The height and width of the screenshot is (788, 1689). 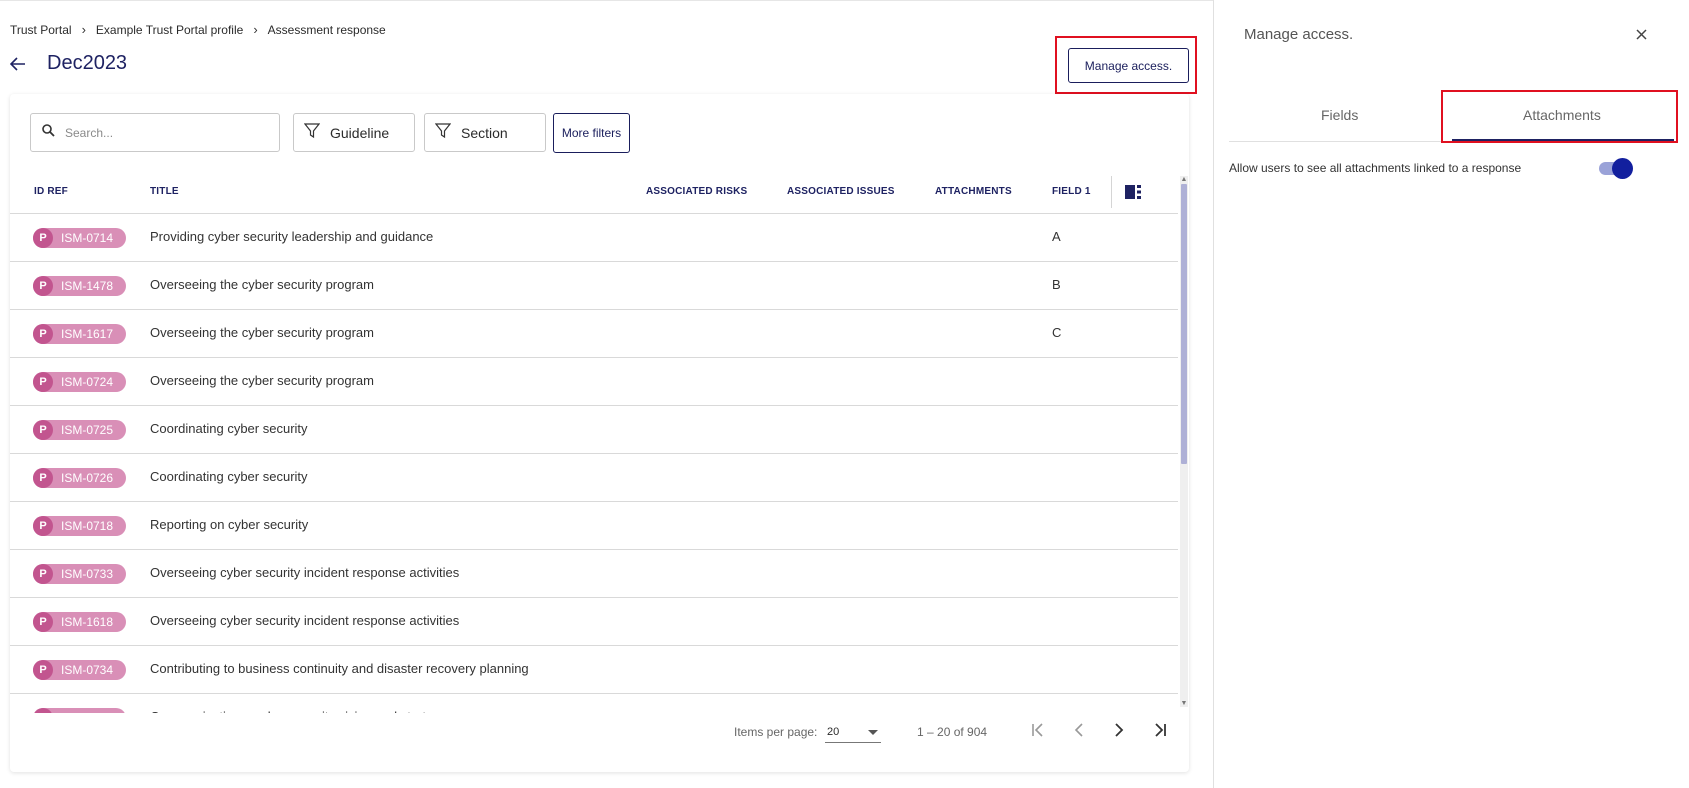 I want to click on column-header-associated-risks: ASSOCIATED RISKS, so click(x=696, y=191).